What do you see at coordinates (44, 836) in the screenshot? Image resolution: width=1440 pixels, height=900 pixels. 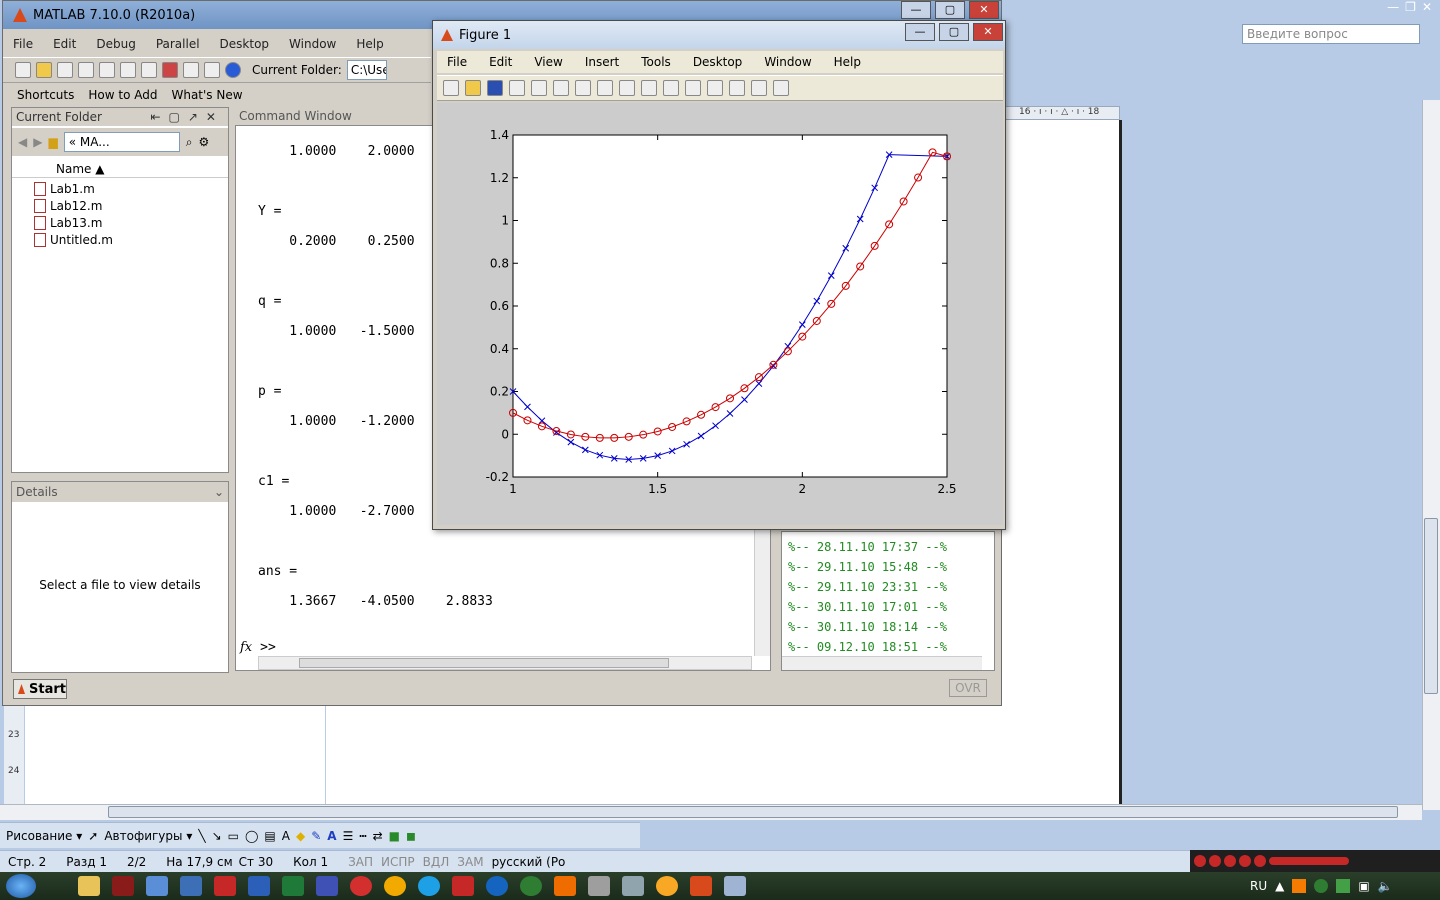 I see `drawing-menu: Рисование ▾` at bounding box center [44, 836].